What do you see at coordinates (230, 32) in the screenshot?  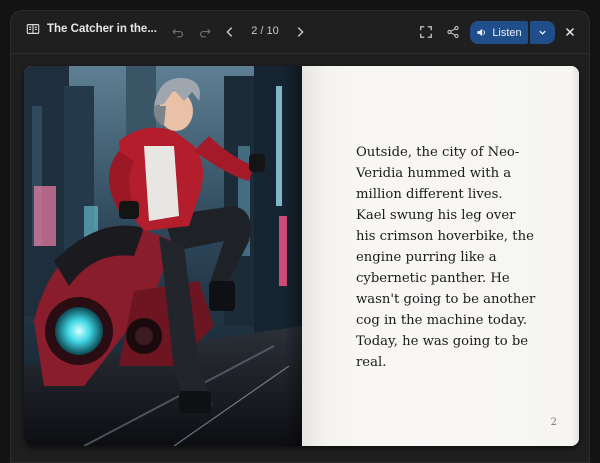 I see `chevron-left-icon` at bounding box center [230, 32].